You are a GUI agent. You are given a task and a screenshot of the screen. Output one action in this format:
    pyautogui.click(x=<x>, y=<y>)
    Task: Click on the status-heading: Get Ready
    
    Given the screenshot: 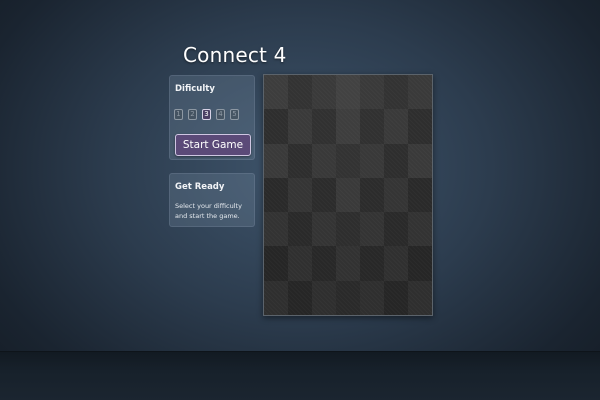 What is the action you would take?
    pyautogui.click(x=200, y=187)
    